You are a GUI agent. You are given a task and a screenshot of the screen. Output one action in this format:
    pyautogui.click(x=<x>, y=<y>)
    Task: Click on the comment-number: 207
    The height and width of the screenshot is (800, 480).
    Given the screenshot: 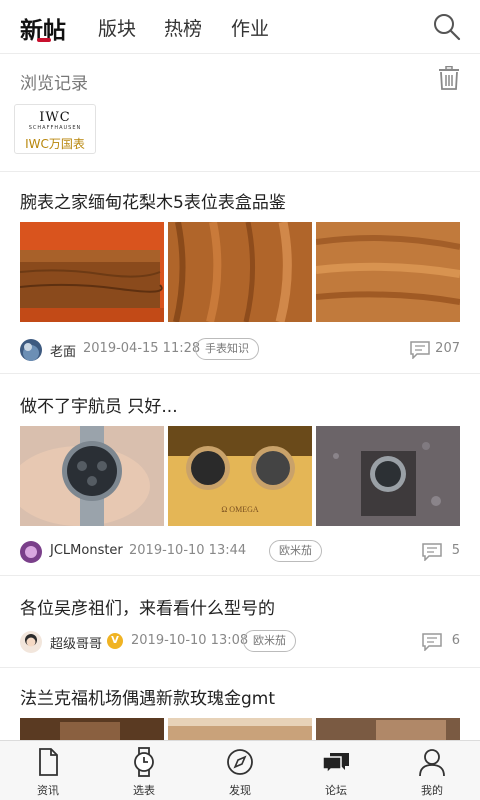 What is the action you would take?
    pyautogui.click(x=447, y=348)
    